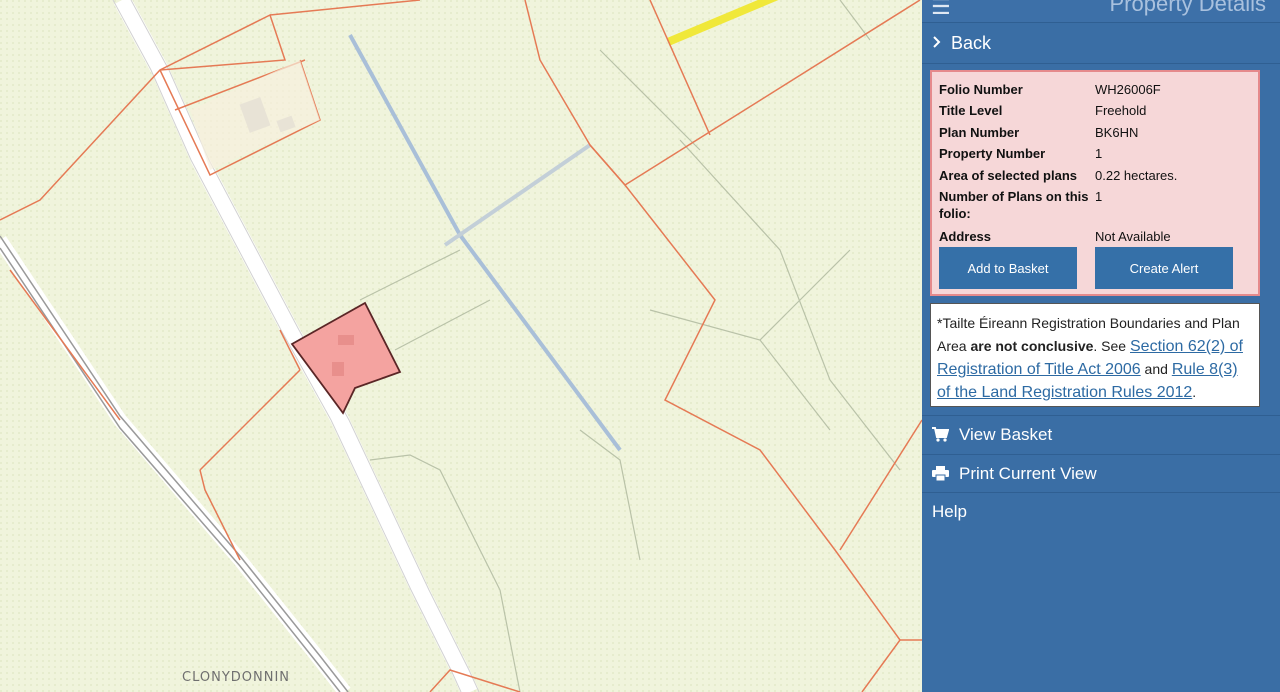 This screenshot has height=692, width=1280. What do you see at coordinates (971, 42) in the screenshot?
I see `back-label: Back` at bounding box center [971, 42].